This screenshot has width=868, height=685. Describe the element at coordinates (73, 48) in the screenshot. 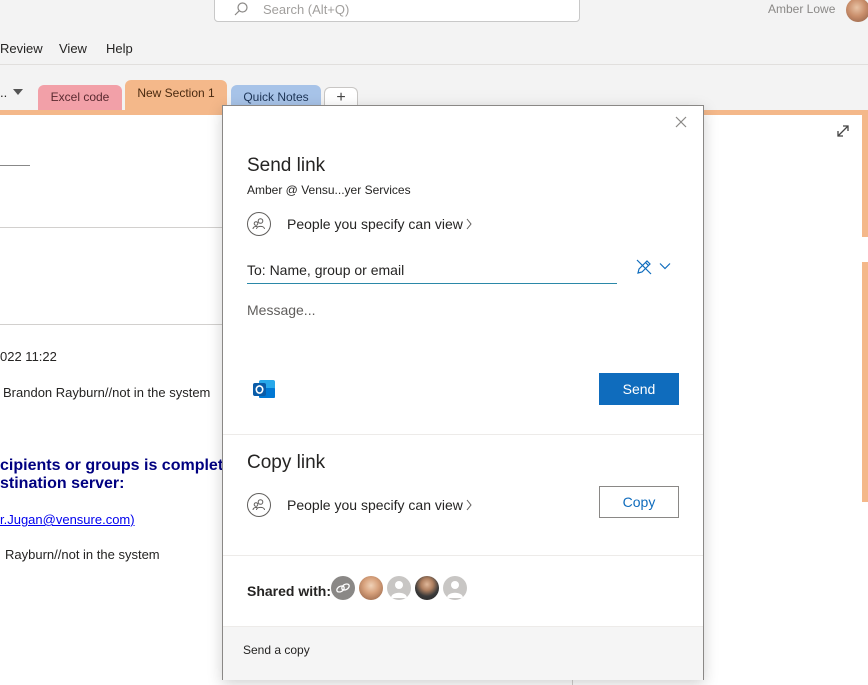

I see `menu-view: View` at that location.